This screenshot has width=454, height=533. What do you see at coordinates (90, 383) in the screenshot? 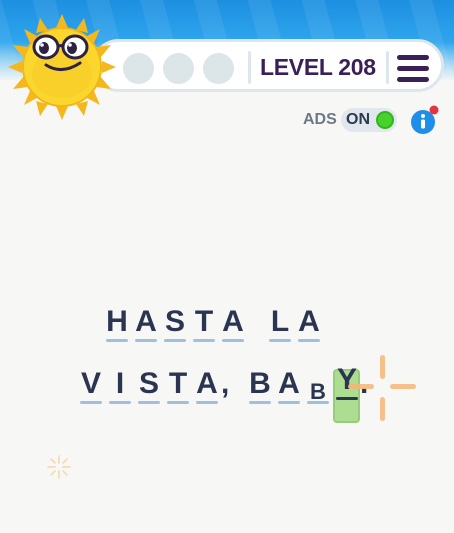
I see `letter: V` at bounding box center [90, 383].